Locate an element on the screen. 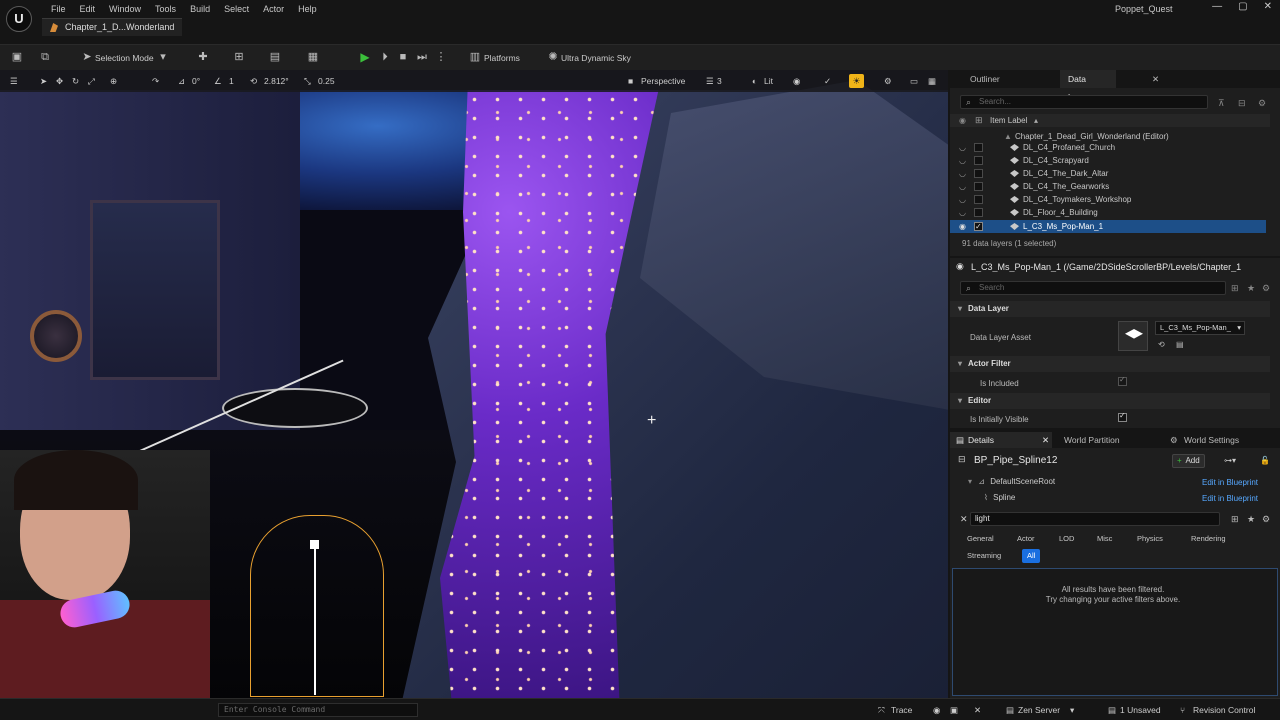 This screenshot has width=1280, height=720. scale-snap-icon: ⤡ is located at coordinates (307, 81).